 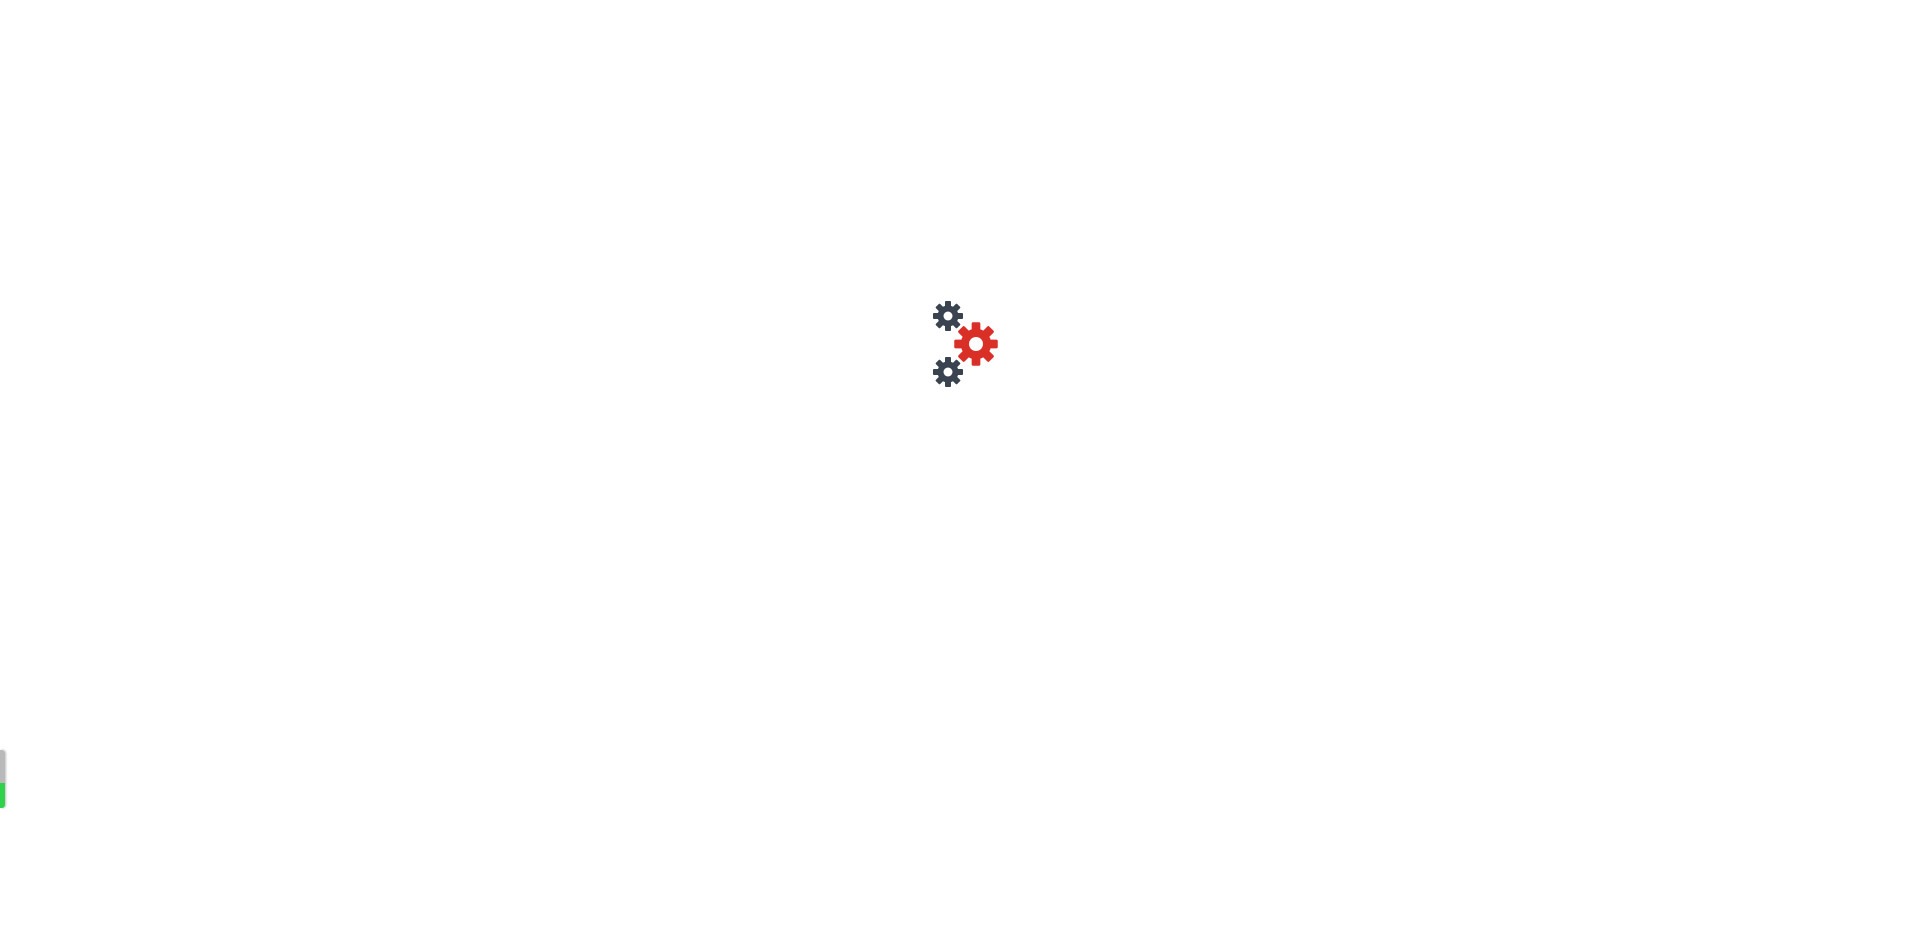 I want to click on side-tab-handle, so click(x=2, y=779).